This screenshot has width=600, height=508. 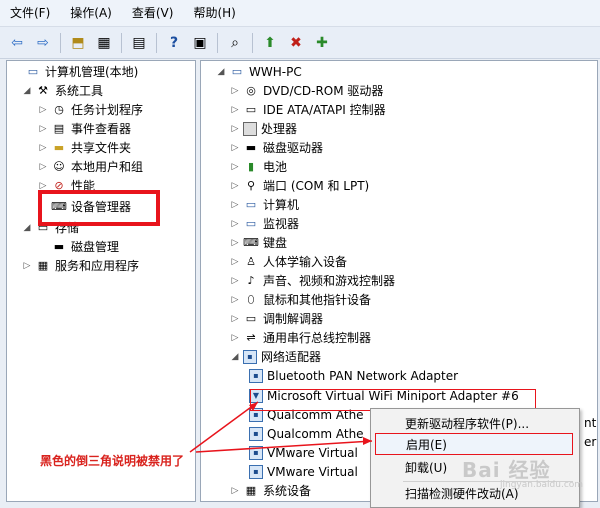 I want to click on watermark-url: jingyan.baidu.com, so click(x=542, y=485).